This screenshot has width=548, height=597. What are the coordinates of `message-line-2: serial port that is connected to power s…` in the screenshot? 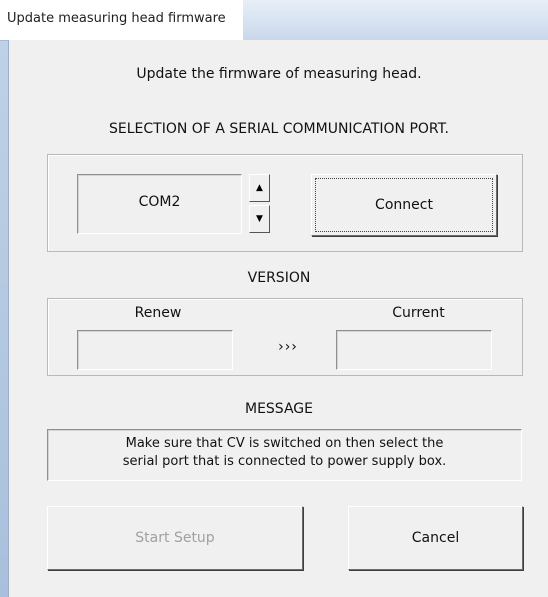 It's located at (284, 461).